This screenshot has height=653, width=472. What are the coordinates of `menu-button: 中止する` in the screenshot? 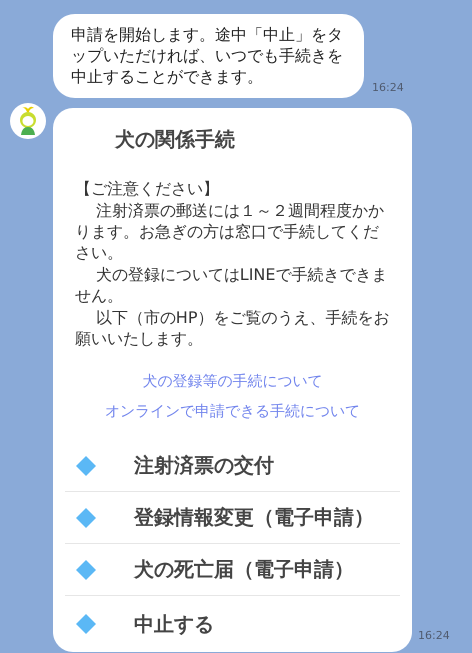 It's located at (232, 624).